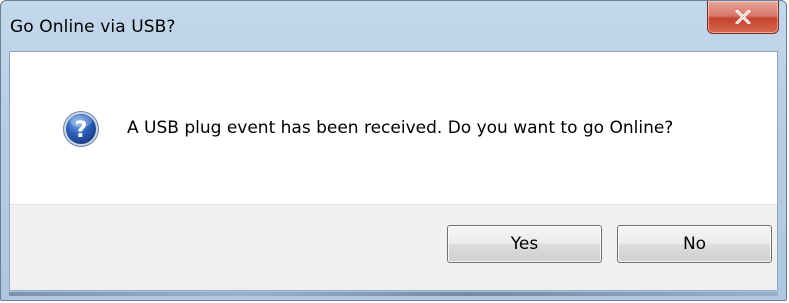  I want to click on close-button, so click(743, 17).